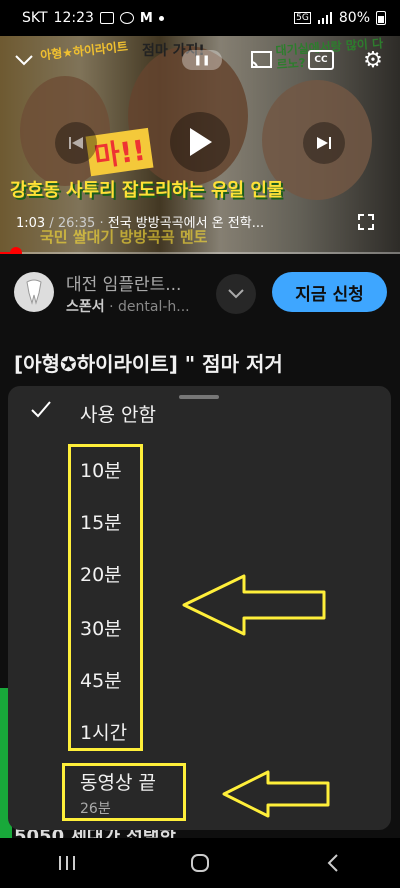 This screenshot has height=888, width=400. I want to click on play-icon, so click(201, 142).